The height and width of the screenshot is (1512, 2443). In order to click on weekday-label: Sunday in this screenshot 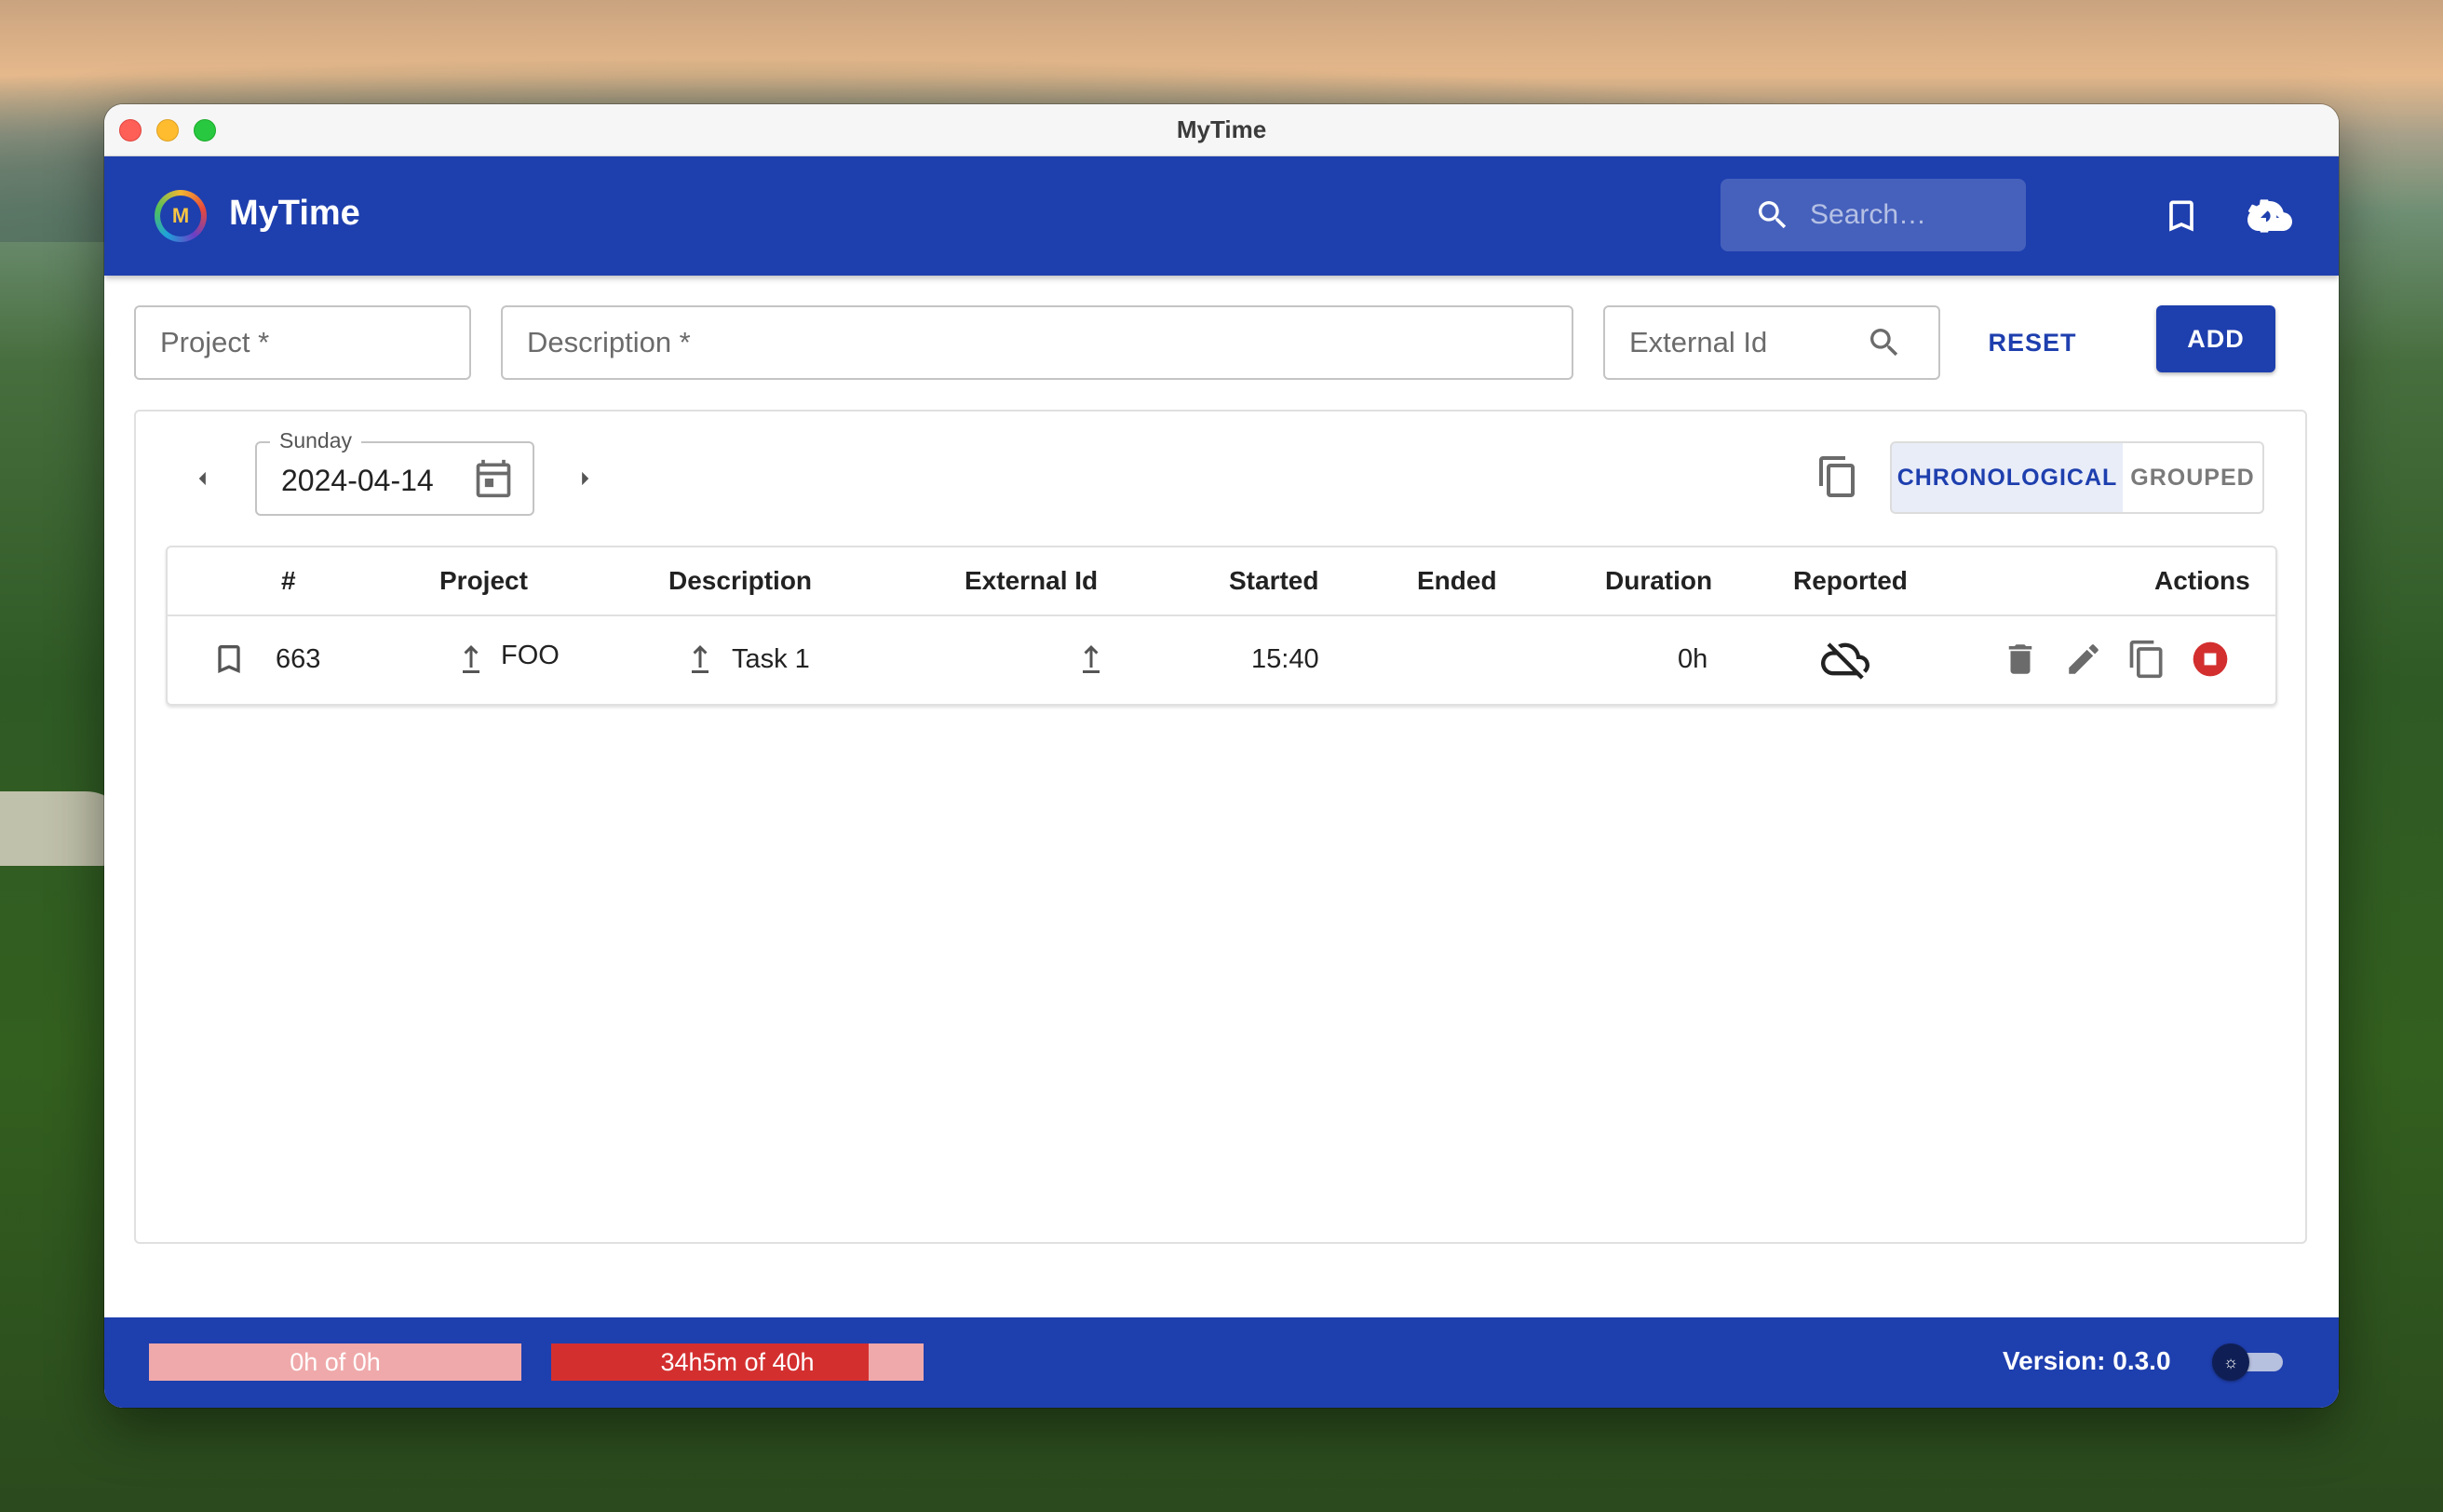, I will do `click(316, 441)`.